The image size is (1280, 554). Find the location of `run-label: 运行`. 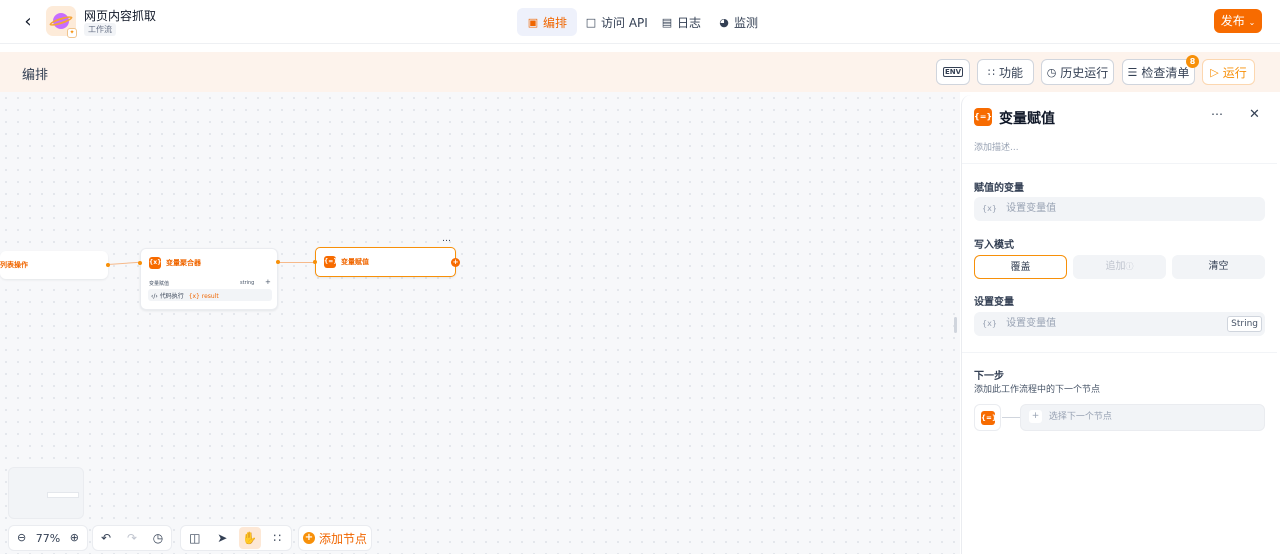

run-label: 运行 is located at coordinates (1234, 72).